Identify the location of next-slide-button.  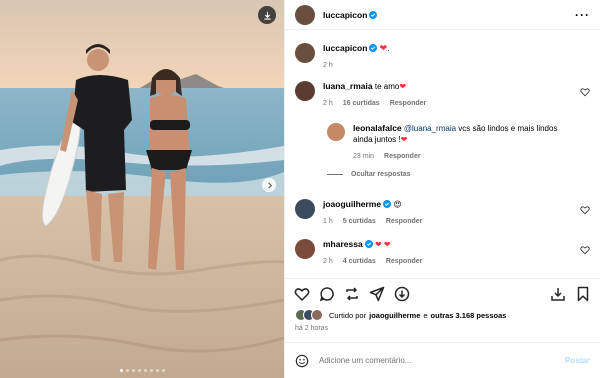
(269, 185).